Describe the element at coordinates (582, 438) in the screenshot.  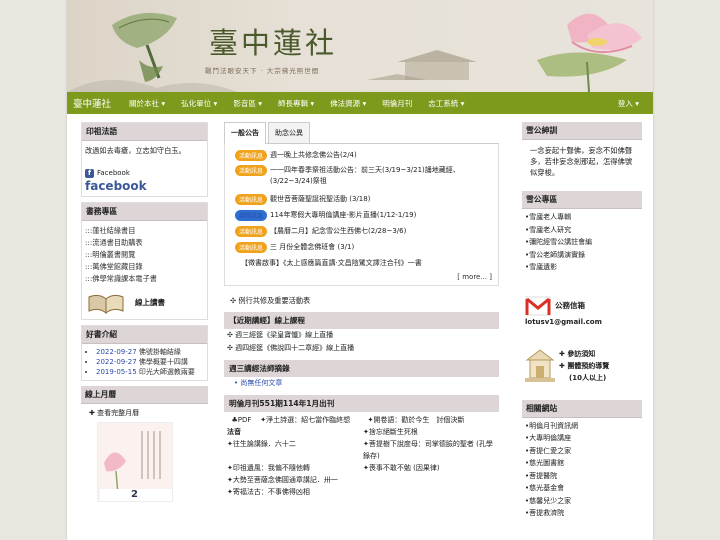
I see `related-site-link: •大專明倫講座` at that location.